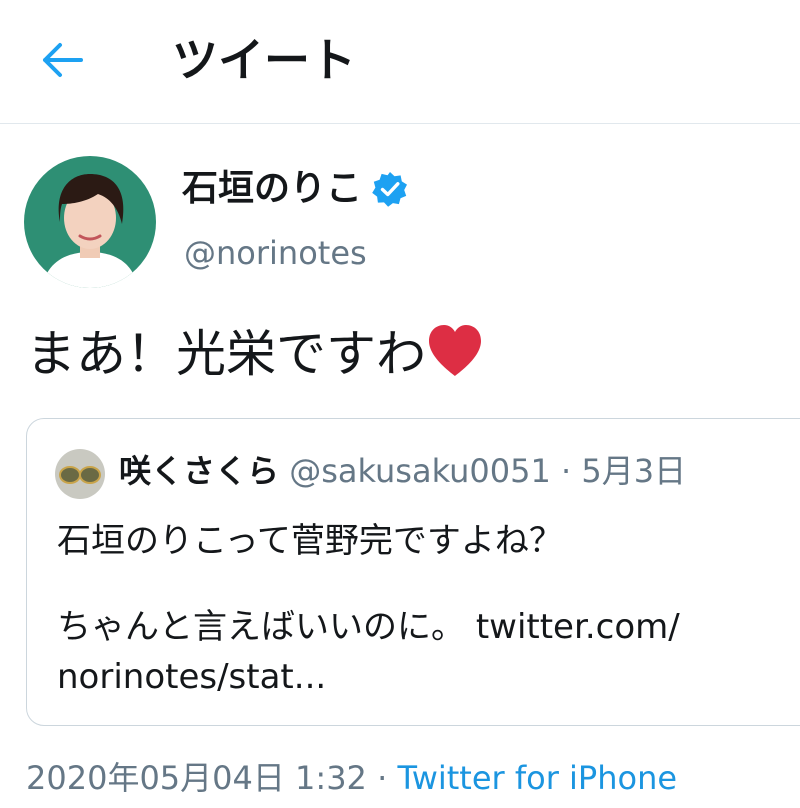 This screenshot has width=800, height=808. I want to click on quote-author-name: 咲くさくら, so click(199, 471).